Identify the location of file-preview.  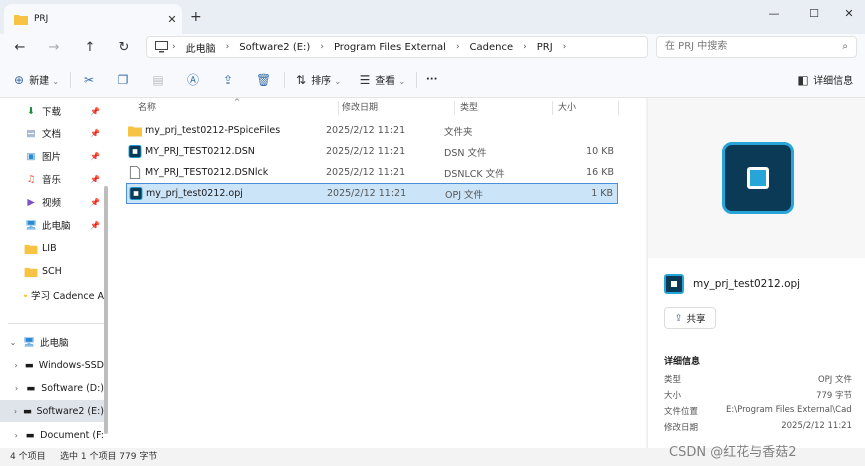
(756, 178).